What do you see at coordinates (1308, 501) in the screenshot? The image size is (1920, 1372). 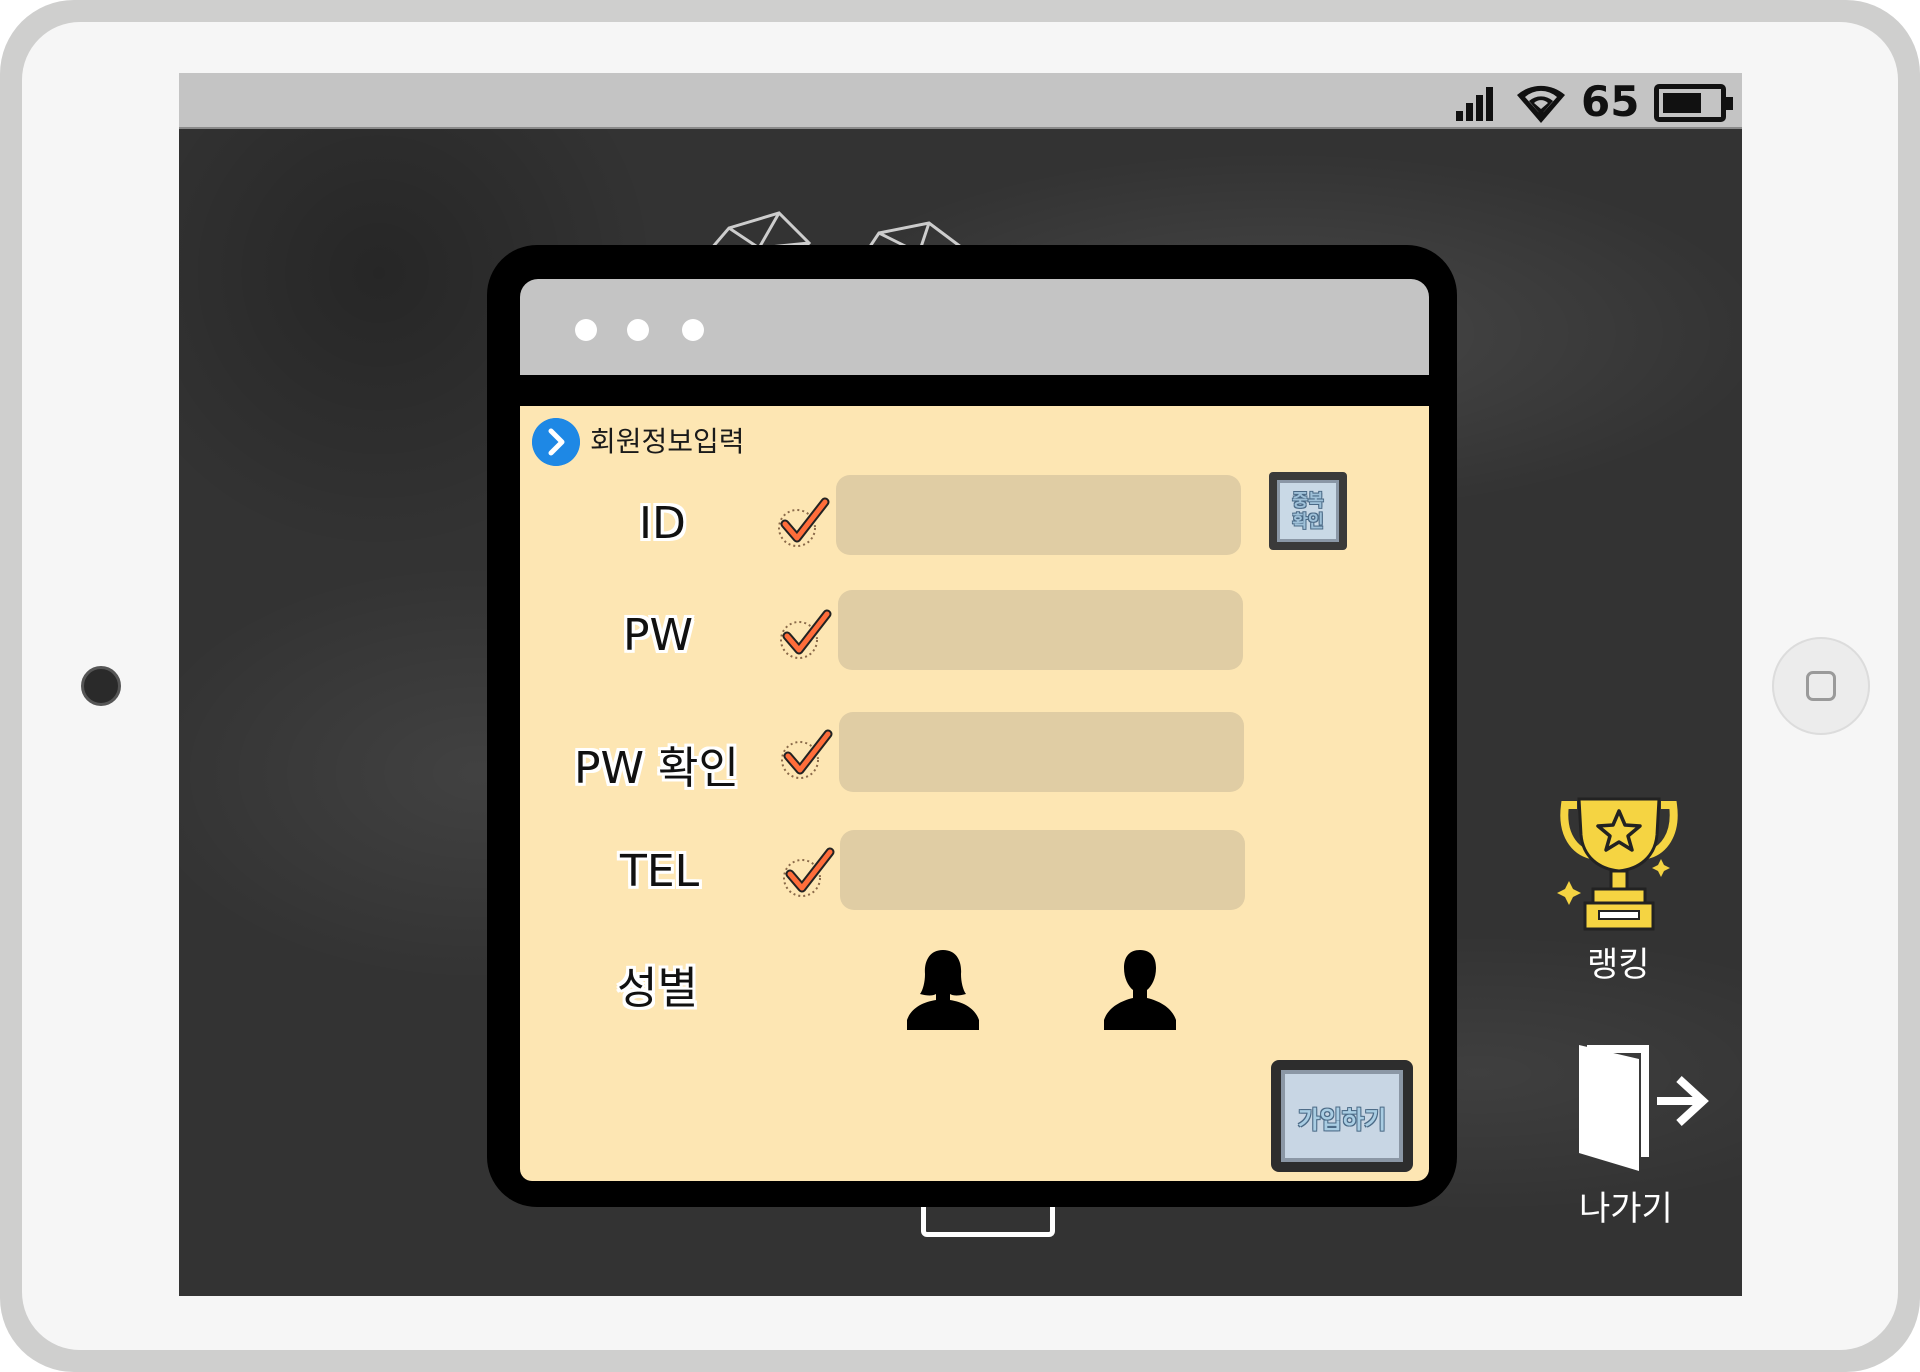 I see `duplicate-check-label-line1: 중복` at bounding box center [1308, 501].